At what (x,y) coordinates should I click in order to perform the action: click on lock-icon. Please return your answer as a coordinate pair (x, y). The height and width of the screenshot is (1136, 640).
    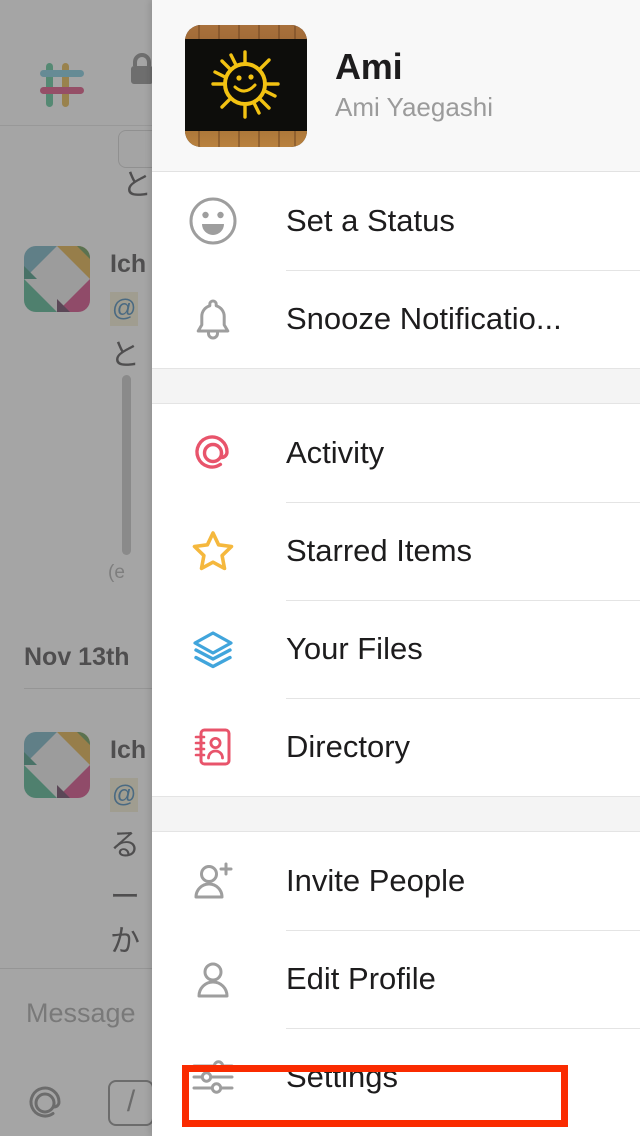
    Looking at the image, I should click on (140, 69).